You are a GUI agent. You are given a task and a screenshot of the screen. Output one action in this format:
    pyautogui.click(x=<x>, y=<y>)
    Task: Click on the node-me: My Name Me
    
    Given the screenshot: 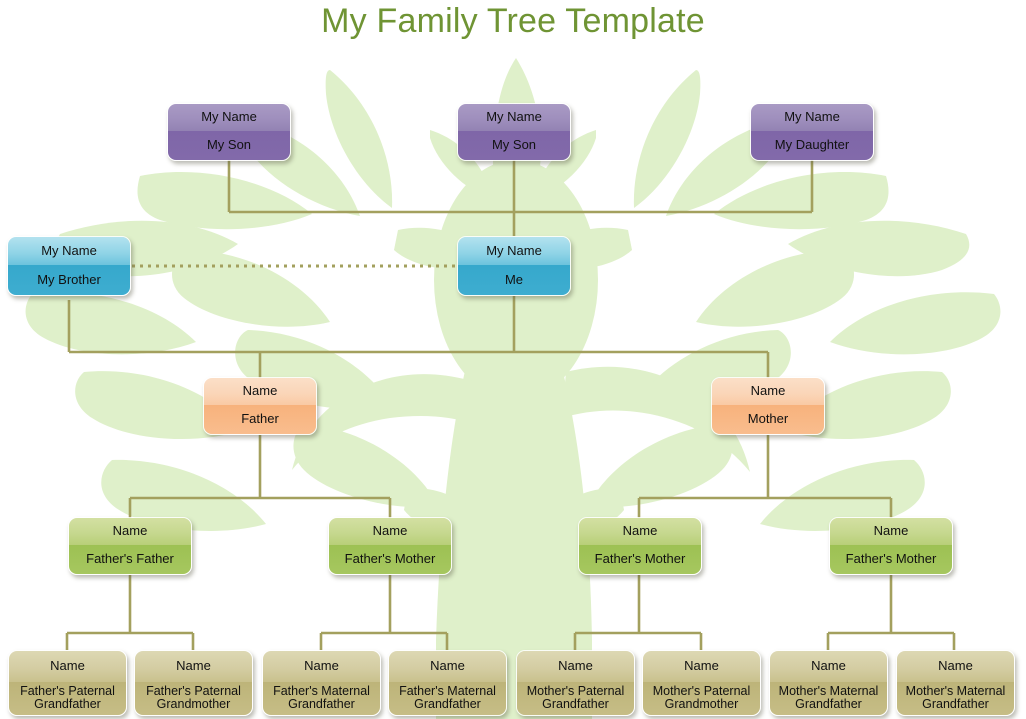 What is the action you would take?
    pyautogui.click(x=514, y=266)
    